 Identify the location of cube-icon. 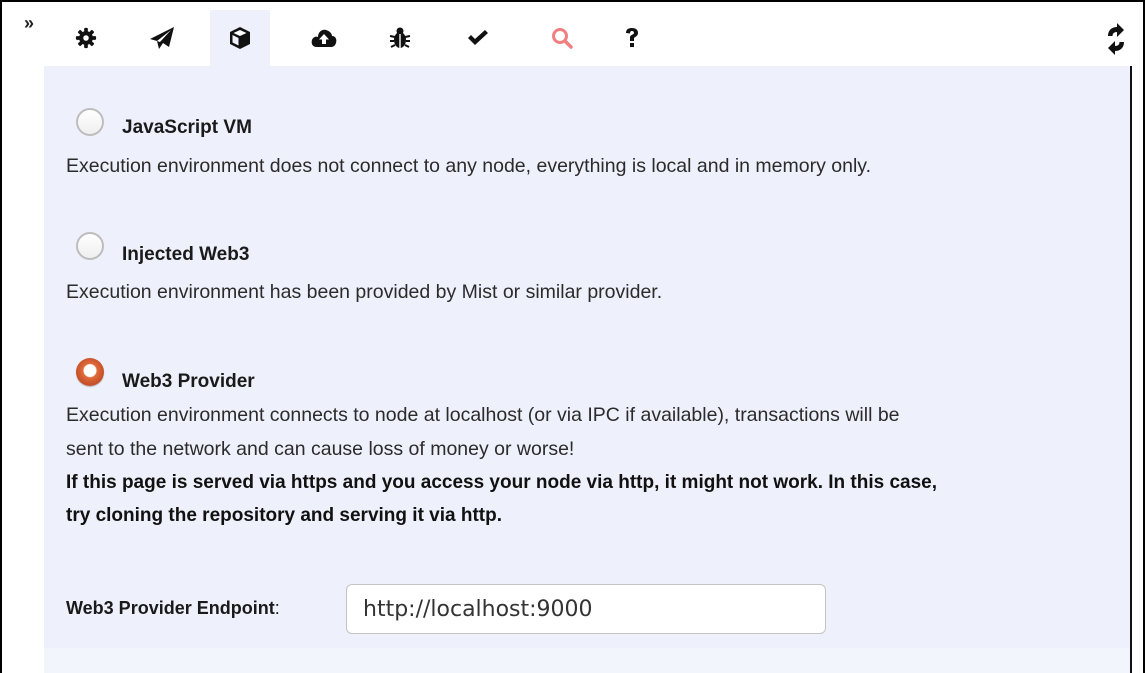
(240, 38).